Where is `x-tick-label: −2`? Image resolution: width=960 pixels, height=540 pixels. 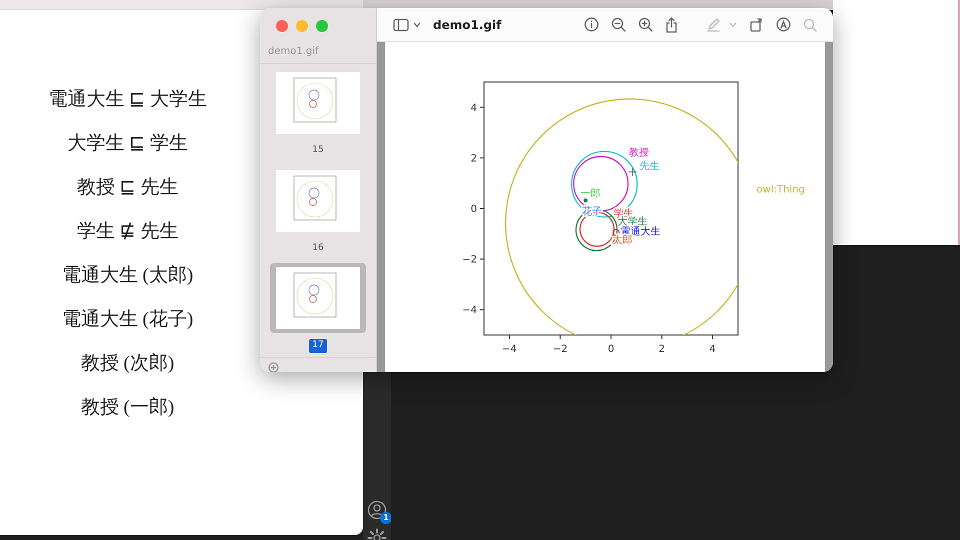
x-tick-label: −2 is located at coordinates (560, 349).